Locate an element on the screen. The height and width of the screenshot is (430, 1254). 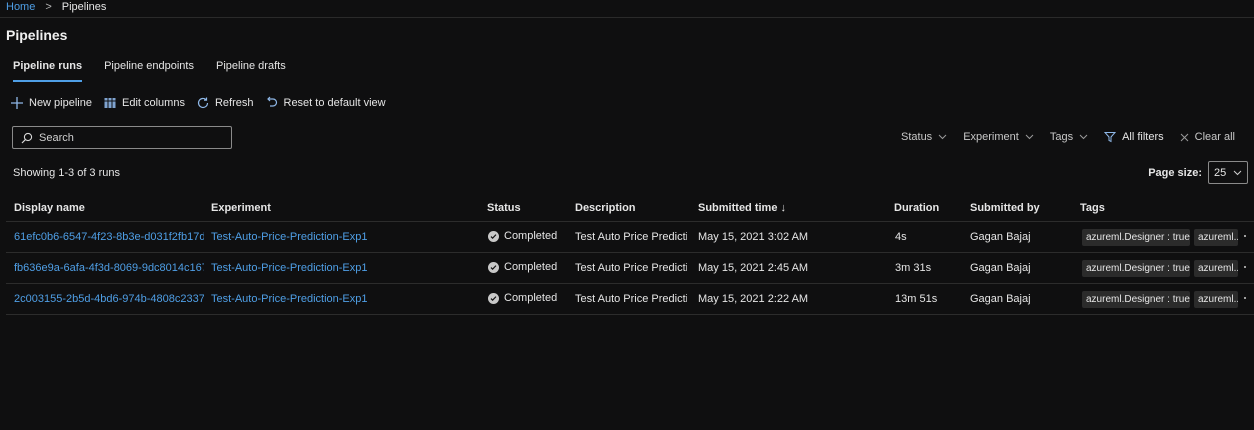
column-submitted-time: Submitted time ↓ is located at coordinates (742, 208).